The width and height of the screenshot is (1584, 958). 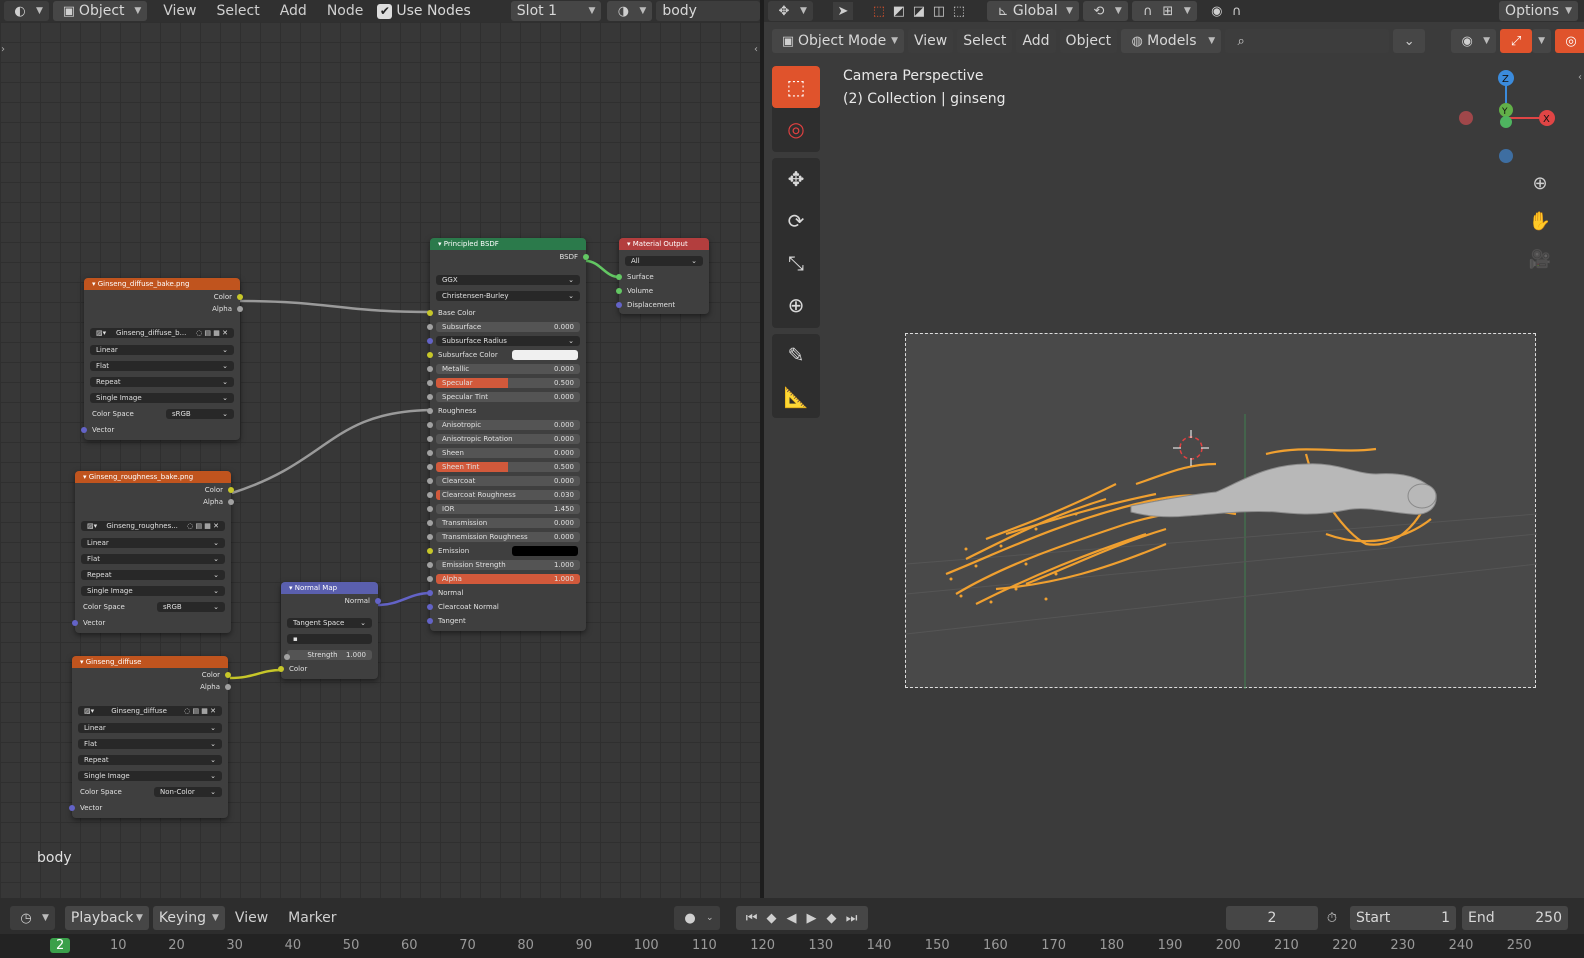 I want to click on input-slider: Sheen Tint 0.500, so click(x=508, y=467).